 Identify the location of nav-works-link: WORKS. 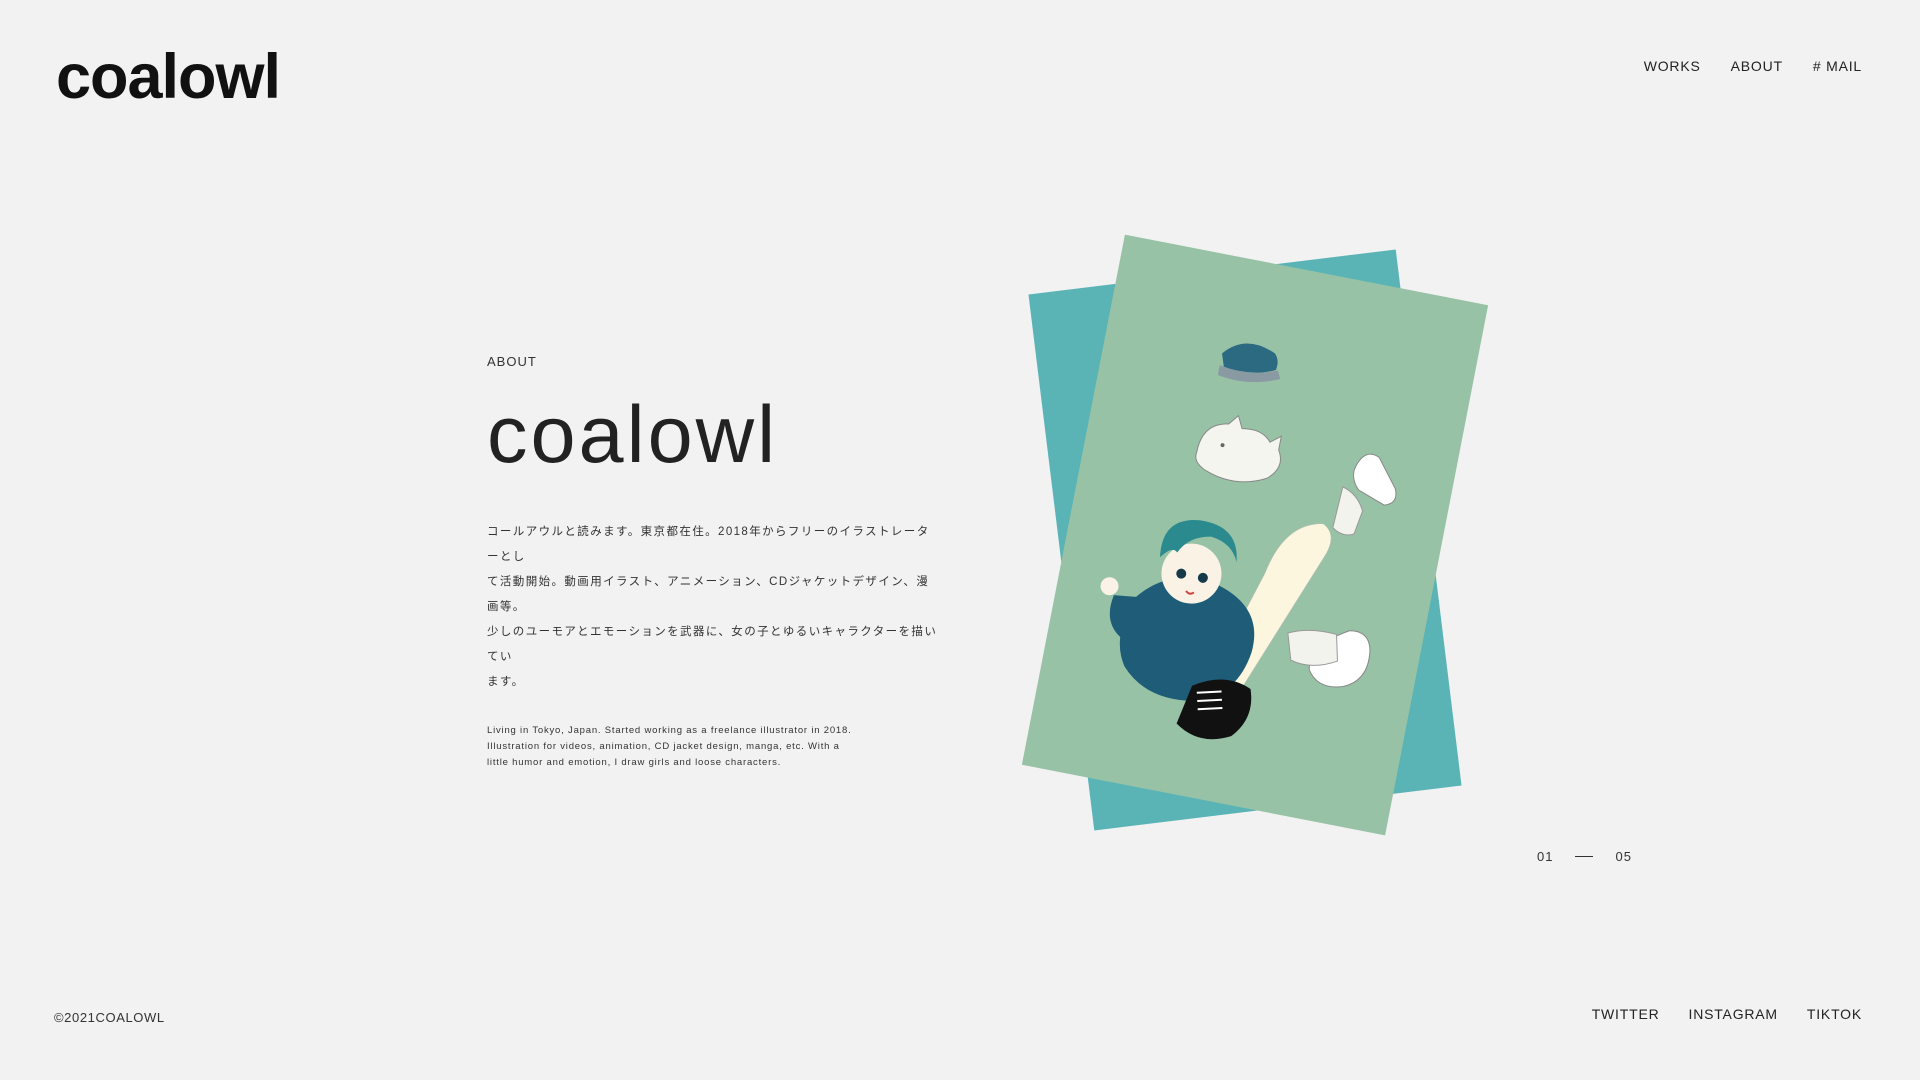
(1672, 66).